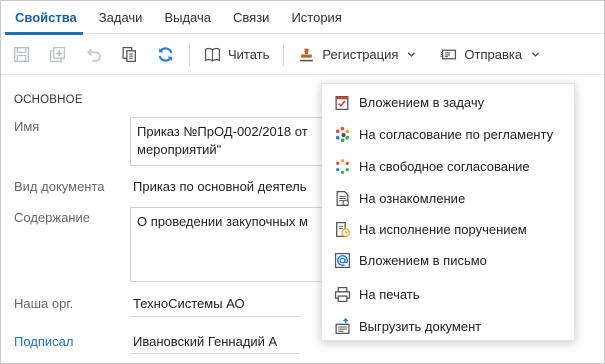 The height and width of the screenshot is (364, 605). Describe the element at coordinates (189, 303) in the screenshot. I see `our-org-value: ТехноСистемы АО` at that location.